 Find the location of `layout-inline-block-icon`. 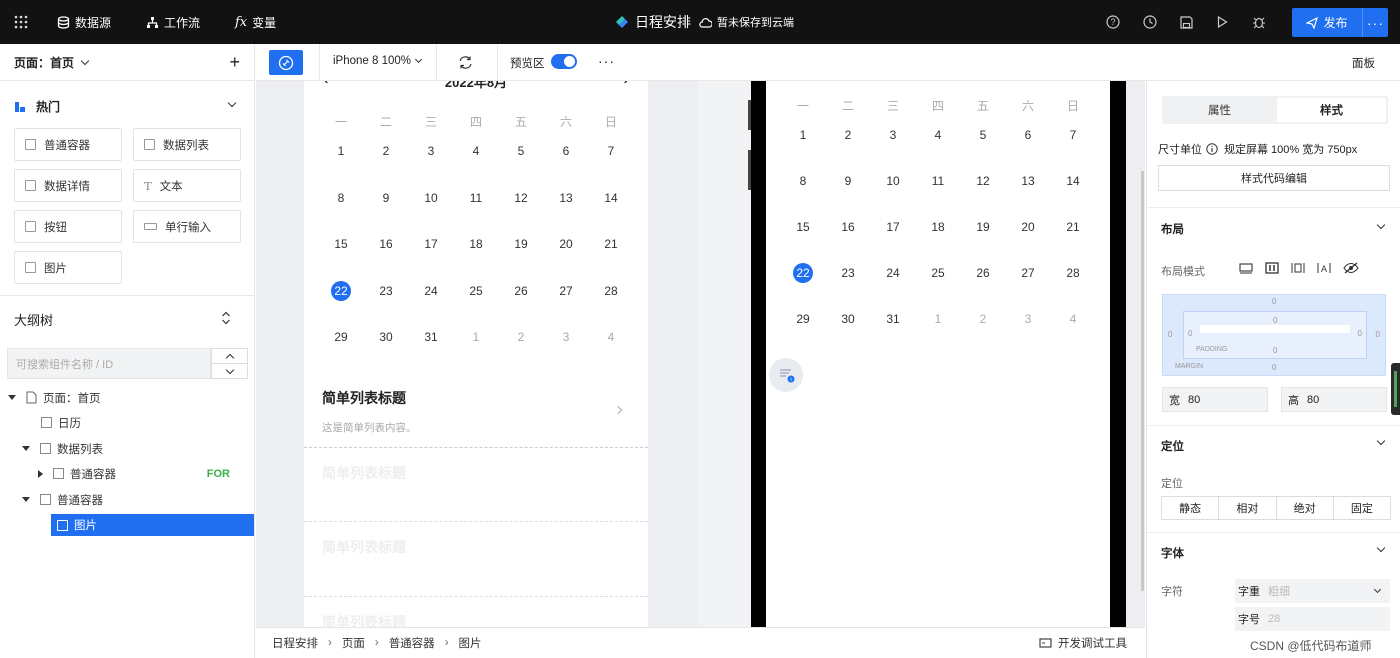

layout-inline-block-icon is located at coordinates (1272, 268).